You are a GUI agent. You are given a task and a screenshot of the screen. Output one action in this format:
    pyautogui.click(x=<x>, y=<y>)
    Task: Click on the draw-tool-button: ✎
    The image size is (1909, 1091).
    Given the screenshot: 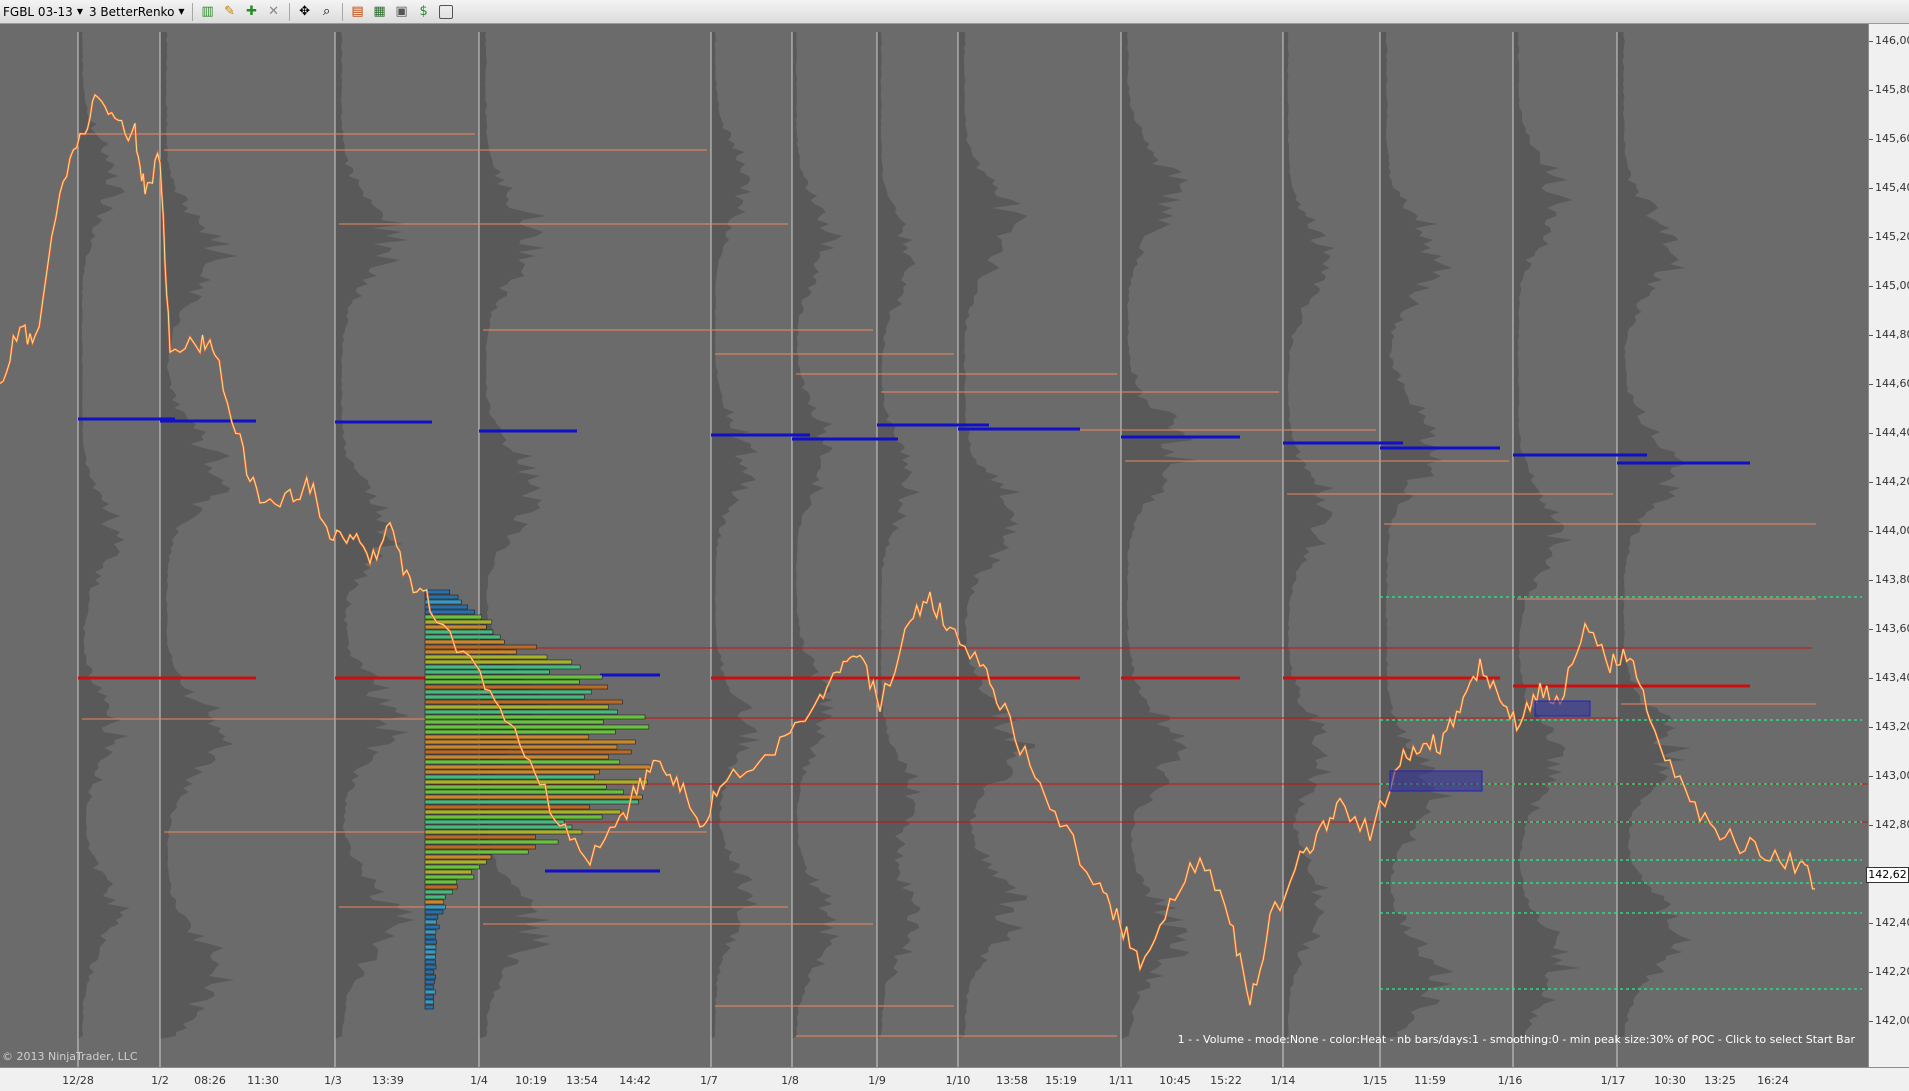 What is the action you would take?
    pyautogui.click(x=230, y=12)
    